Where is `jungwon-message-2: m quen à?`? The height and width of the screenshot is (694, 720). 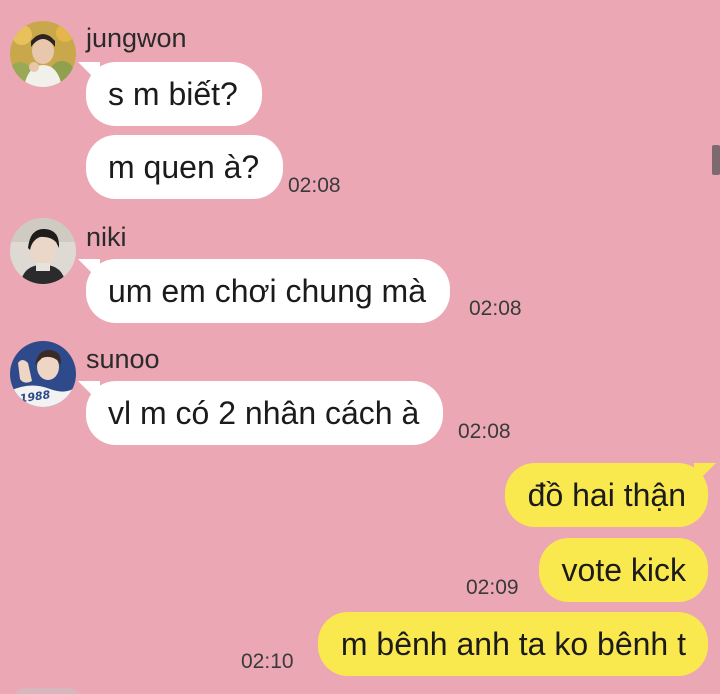 jungwon-message-2: m quen à? is located at coordinates (185, 167).